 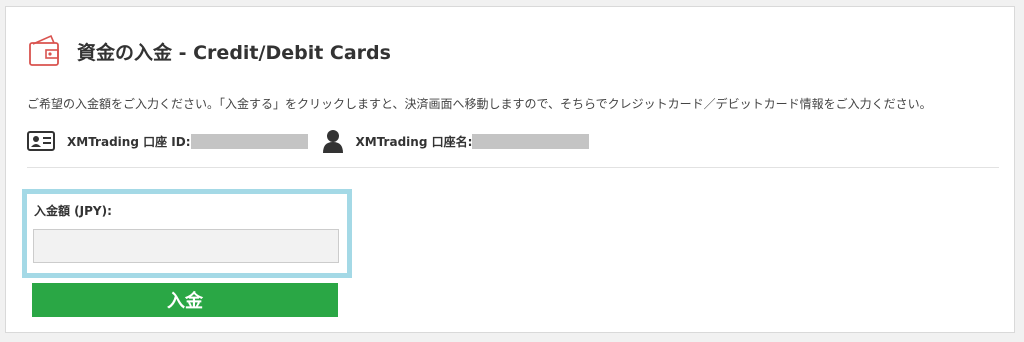 I want to click on amount-label: 入金額 (JPY):, so click(x=73, y=211).